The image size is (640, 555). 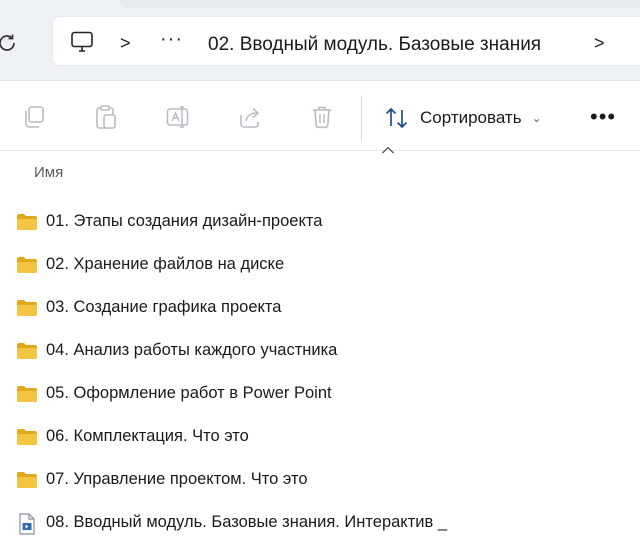 I want to click on list-item-label: 02. Хранение файлов на диске, so click(x=165, y=264).